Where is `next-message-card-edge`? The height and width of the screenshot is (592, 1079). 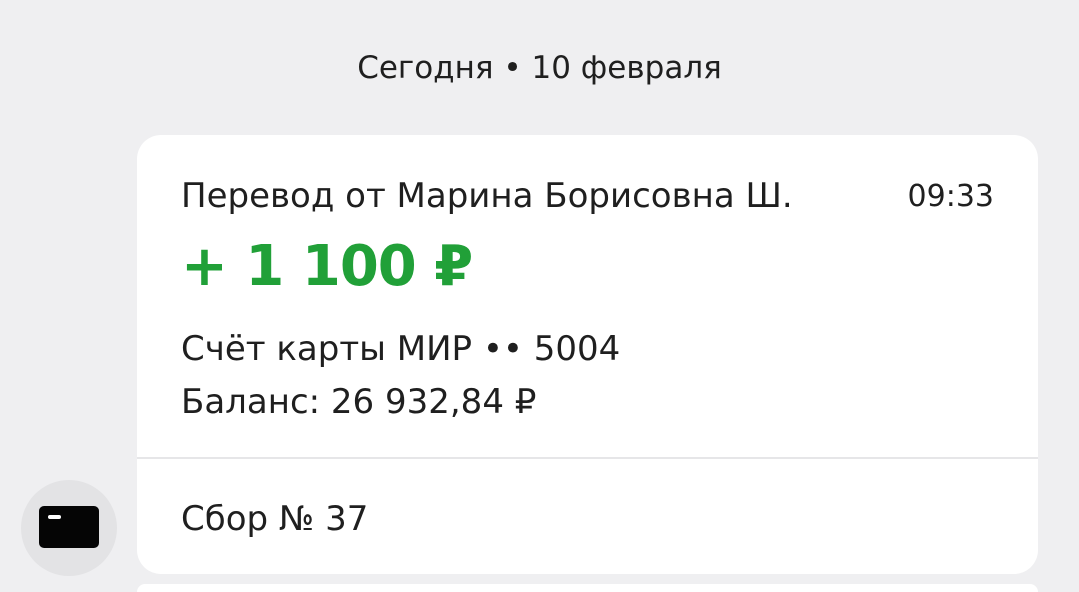 next-message-card-edge is located at coordinates (587, 588).